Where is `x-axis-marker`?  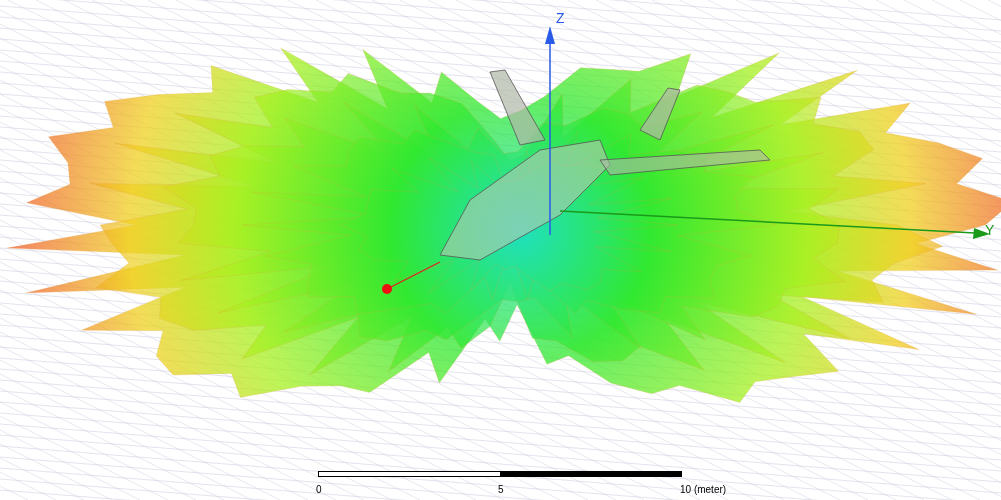
x-axis-marker is located at coordinates (411, 277).